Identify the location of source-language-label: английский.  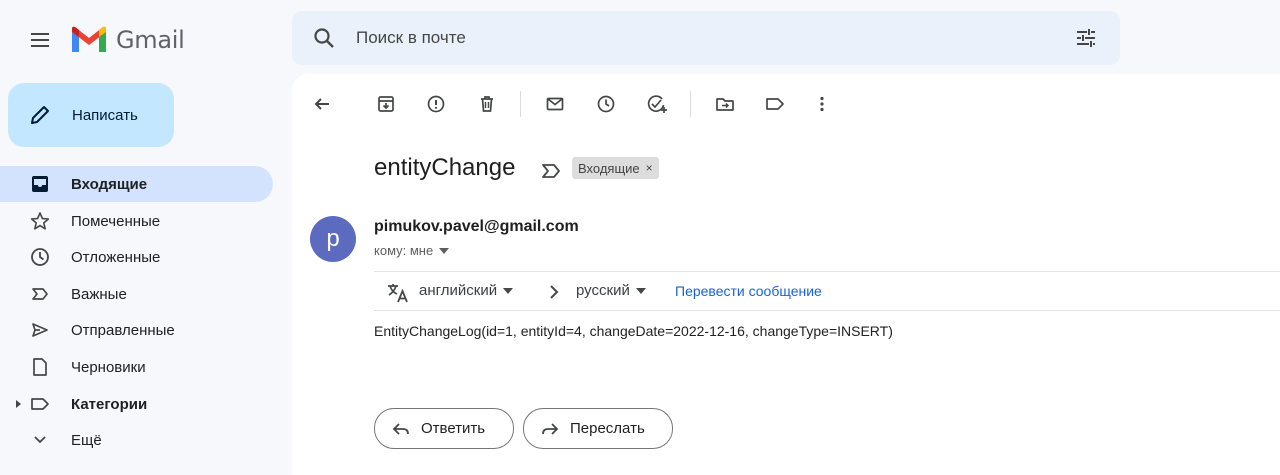
(458, 290).